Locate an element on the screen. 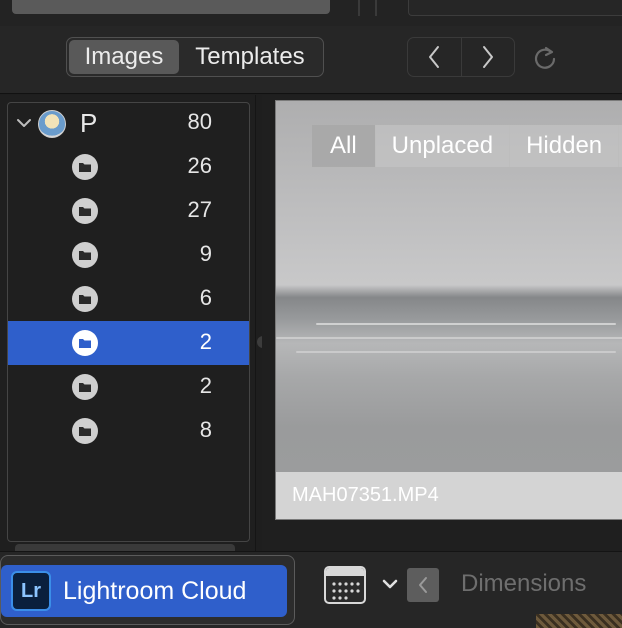  reload-icon is located at coordinates (545, 58).